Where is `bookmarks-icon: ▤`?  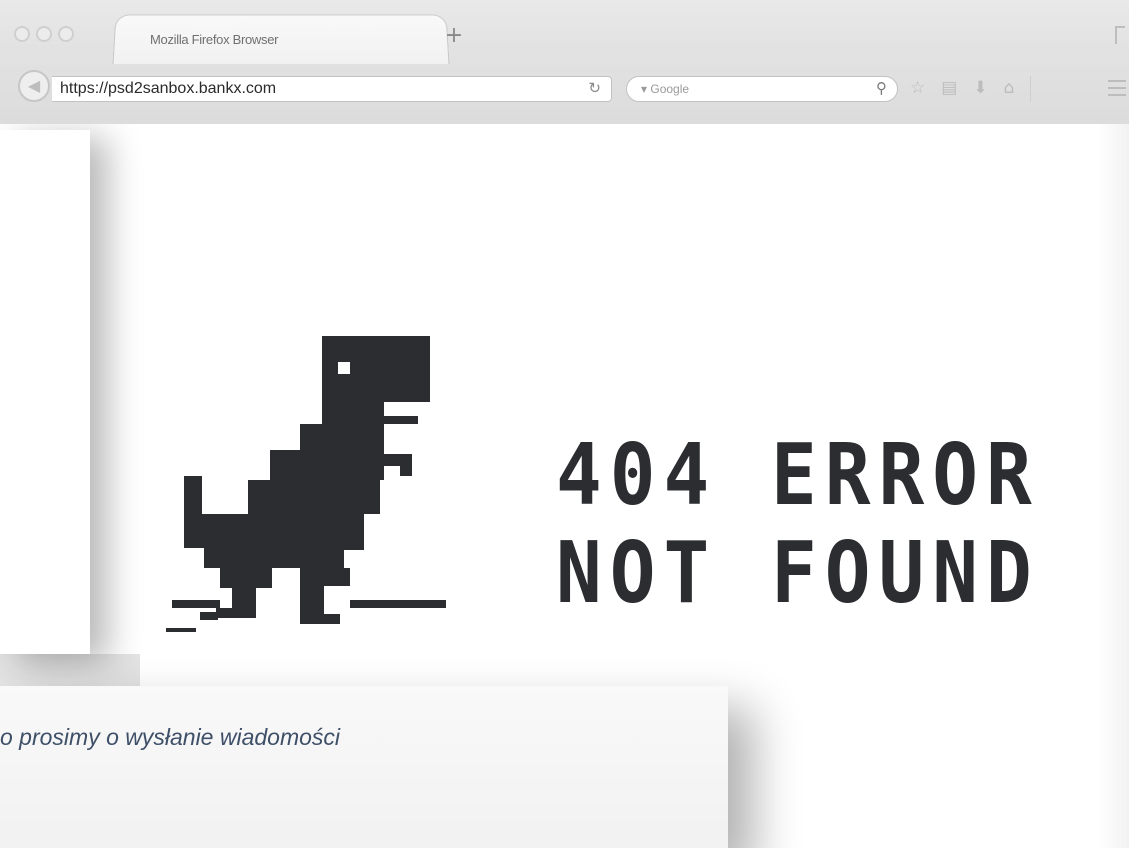
bookmarks-icon: ▤ is located at coordinates (949, 90).